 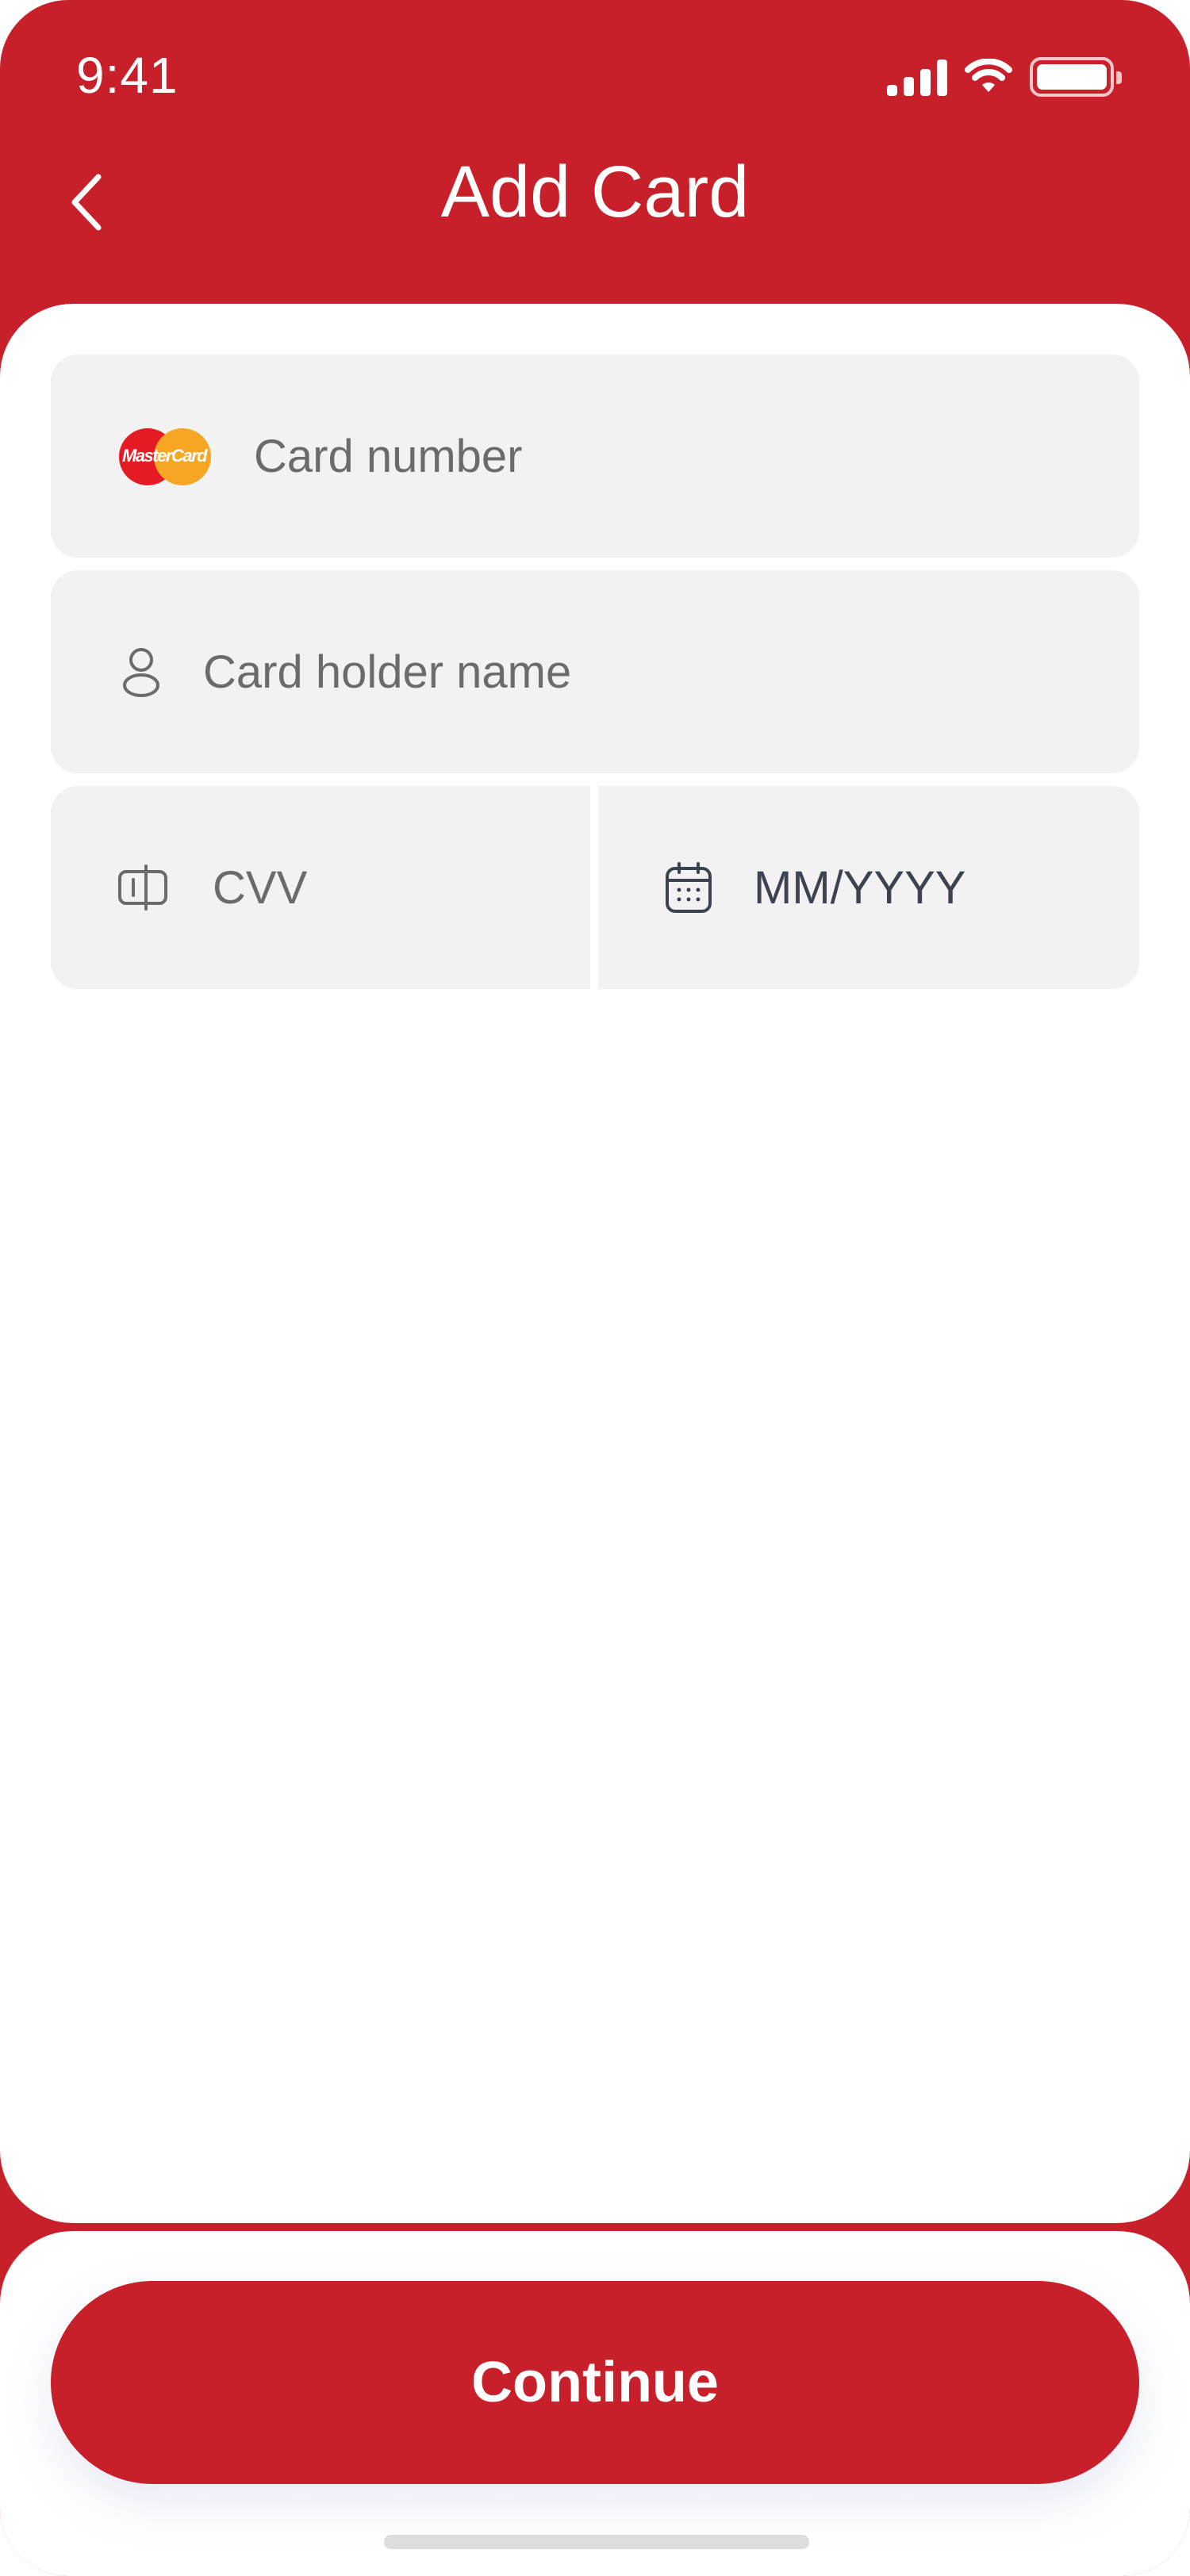 I want to click on battery-icon, so click(x=1076, y=77).